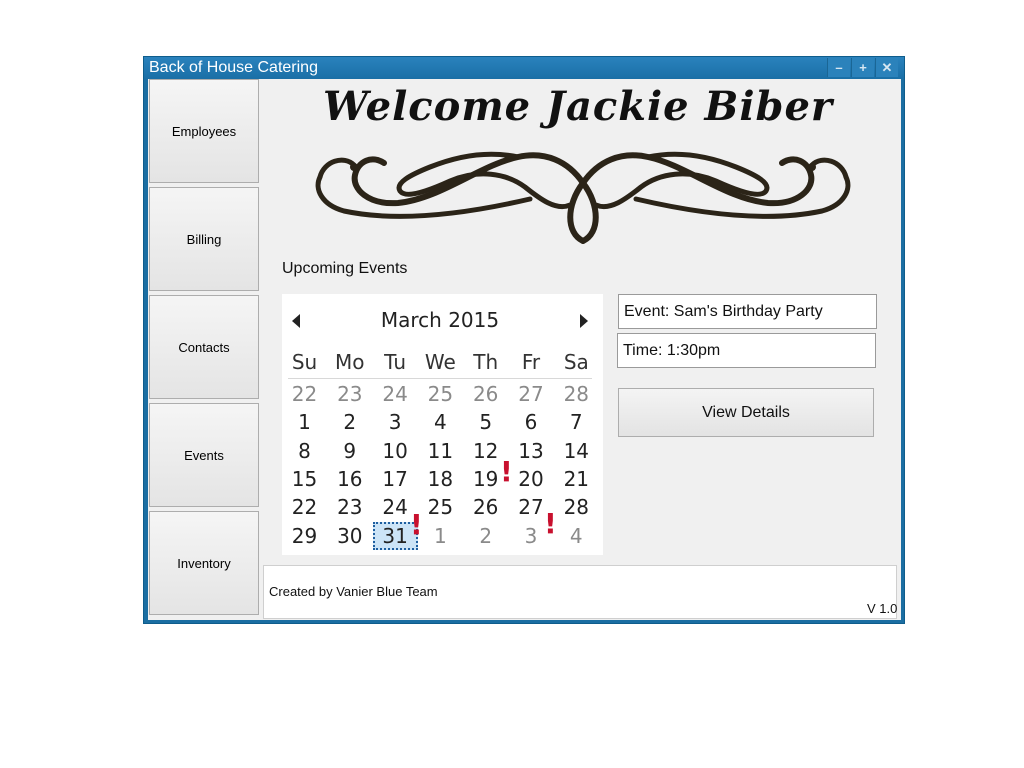 The image size is (1024, 768). What do you see at coordinates (580, 592) in the screenshot?
I see `footer-panel: Created by Vanier Blue Team` at bounding box center [580, 592].